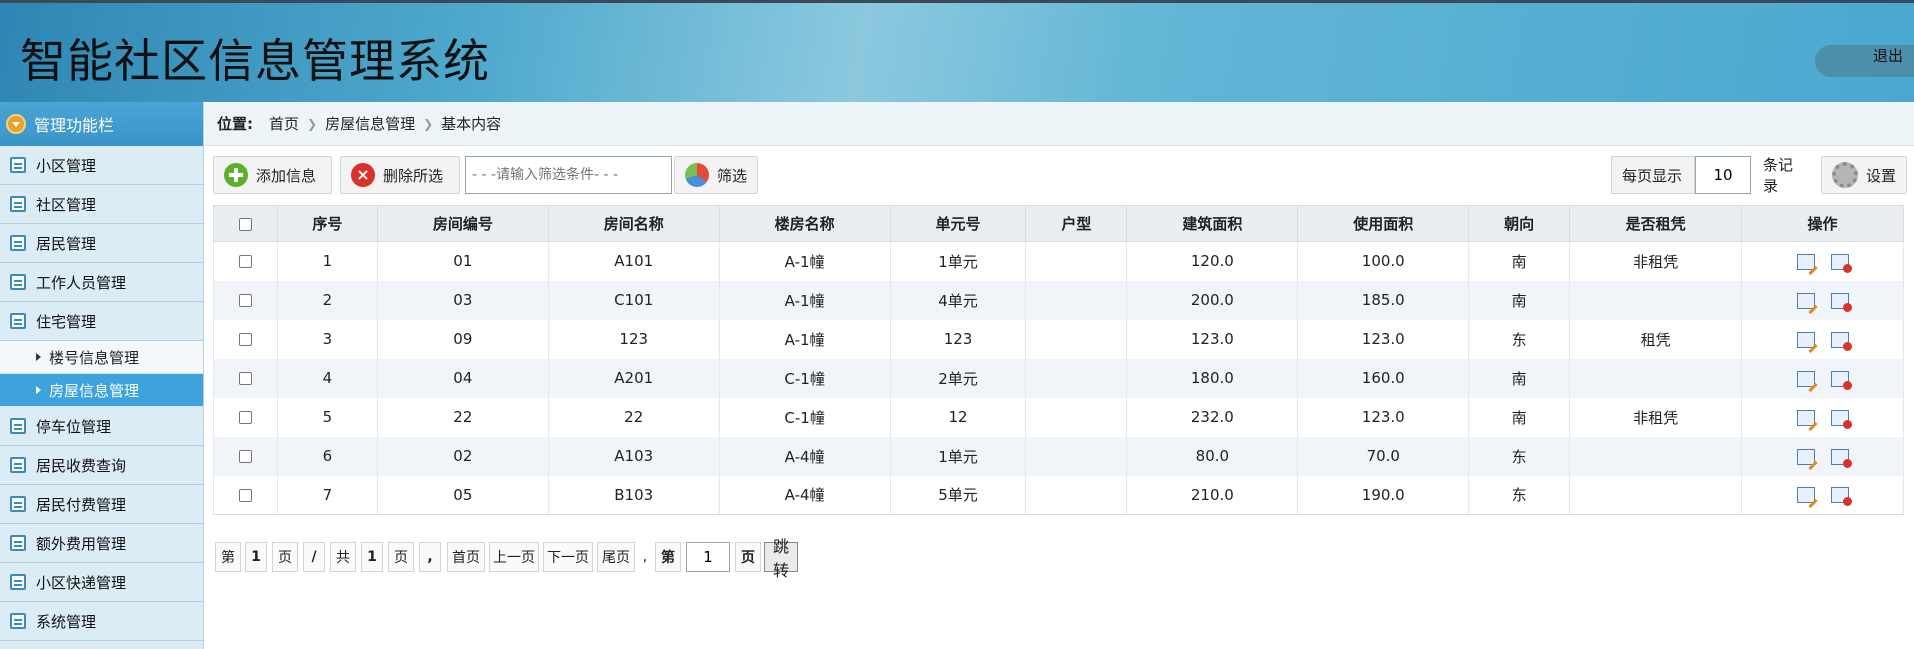 The height and width of the screenshot is (649, 1914). Describe the element at coordinates (1519, 378) in the screenshot. I see `table-cell: 南` at that location.